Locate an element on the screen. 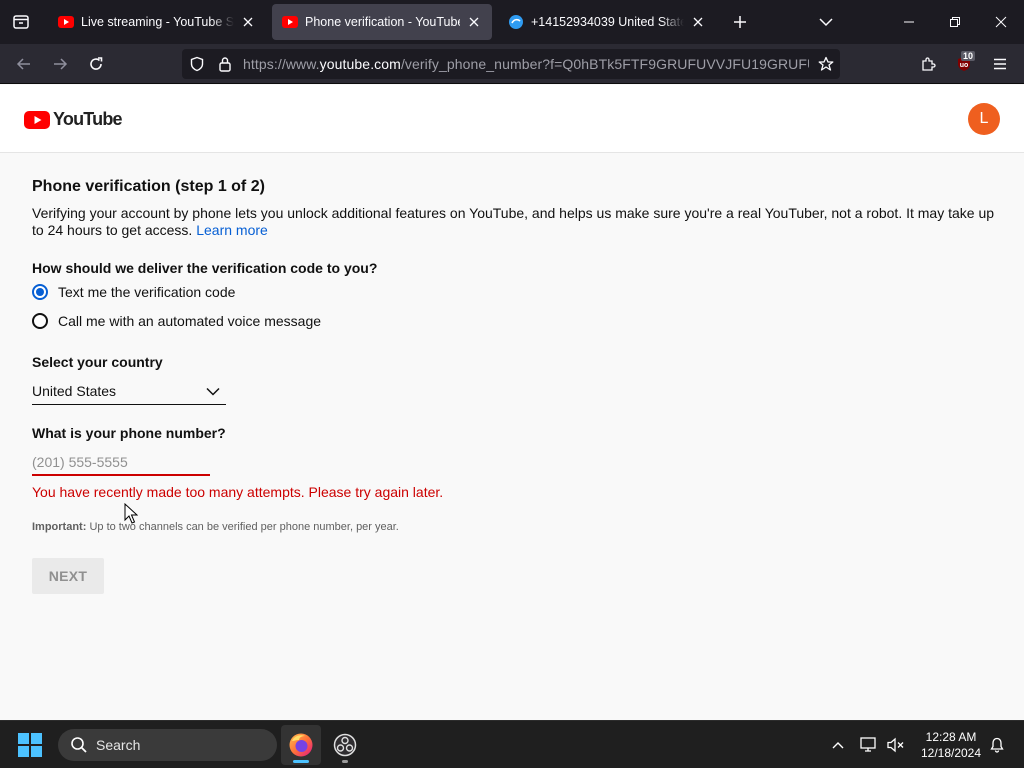 The image size is (1024, 768). hamburger-icon is located at coordinates (1000, 64).